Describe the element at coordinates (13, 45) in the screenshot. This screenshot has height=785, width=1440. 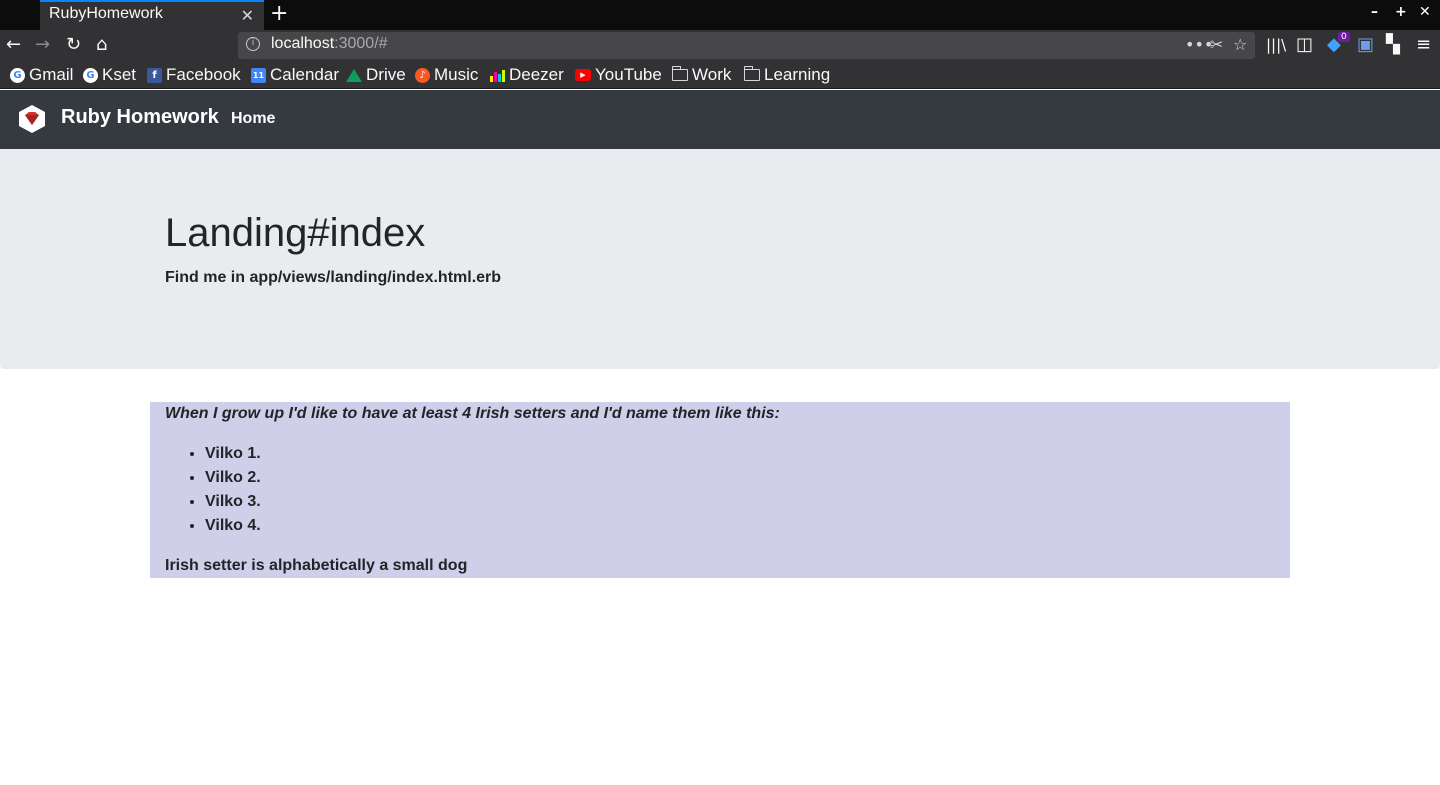
I see `back-arrow-icon: ←` at that location.